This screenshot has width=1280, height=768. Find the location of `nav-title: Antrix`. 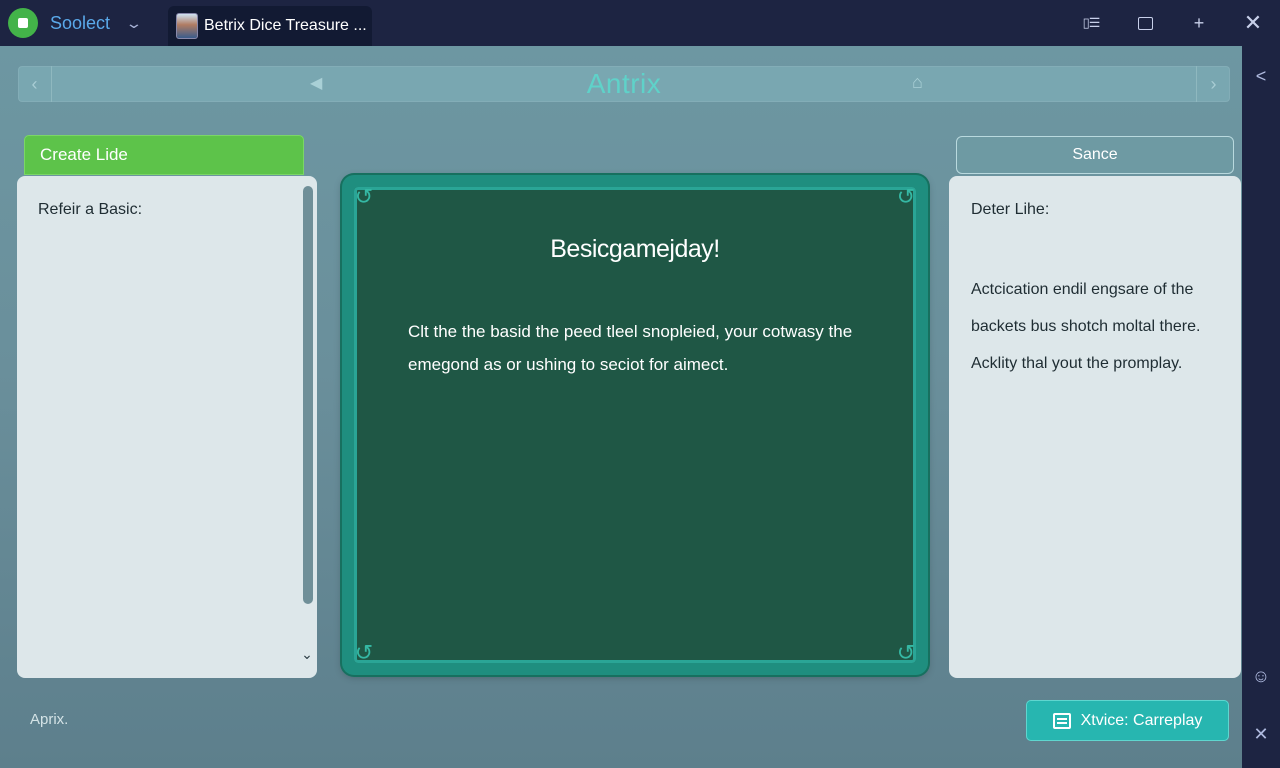

nav-title: Antrix is located at coordinates (624, 83).